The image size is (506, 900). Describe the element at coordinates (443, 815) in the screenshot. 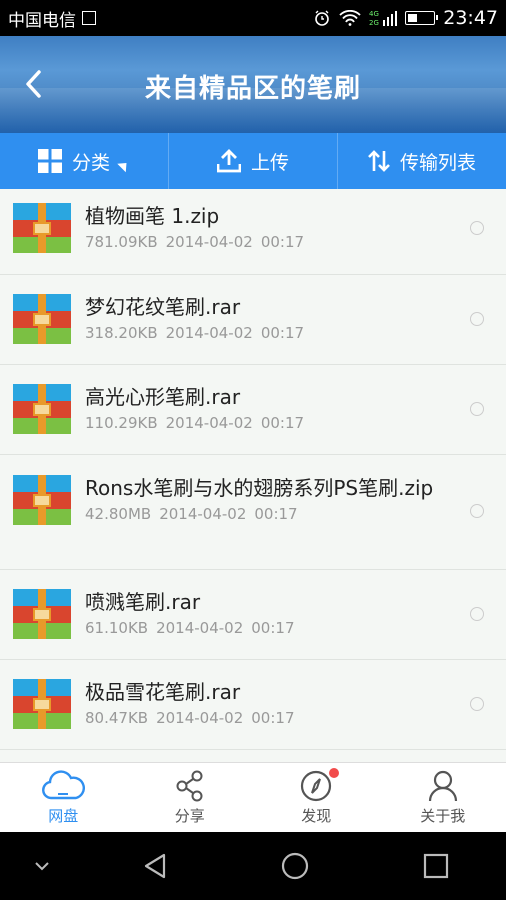

I see `nav-about-label: 关于我` at that location.